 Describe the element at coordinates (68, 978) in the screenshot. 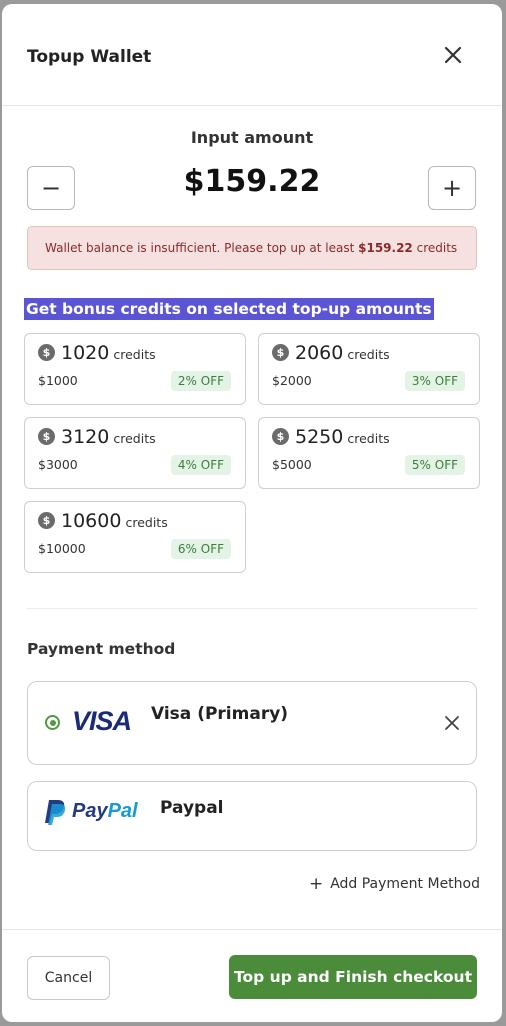

I see `cancel-button: Cancel` at that location.